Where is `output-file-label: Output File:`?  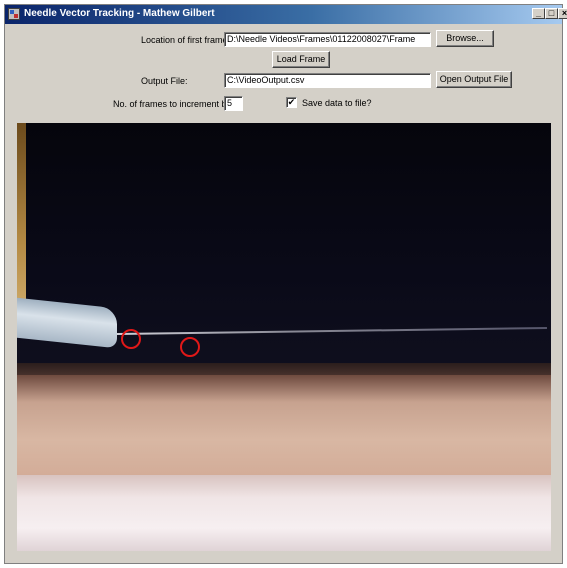
output-file-label: Output File: is located at coordinates (164, 81).